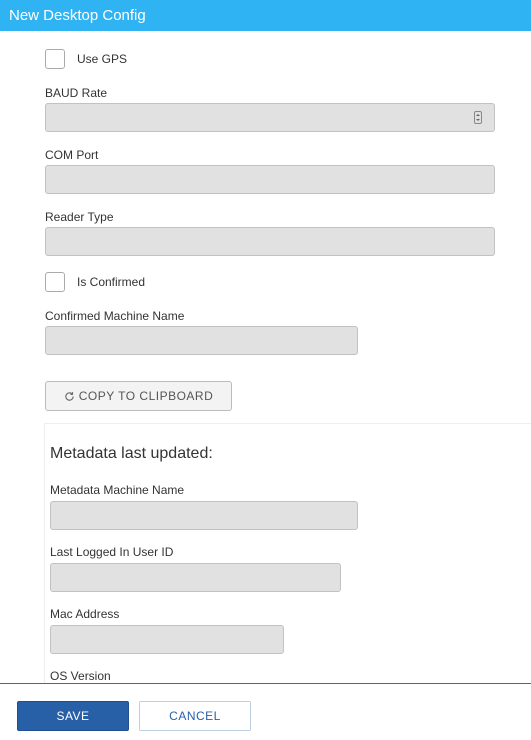 This screenshot has width=531, height=740. What do you see at coordinates (201, 340) in the screenshot?
I see `confirmed-machine-name-input` at bounding box center [201, 340].